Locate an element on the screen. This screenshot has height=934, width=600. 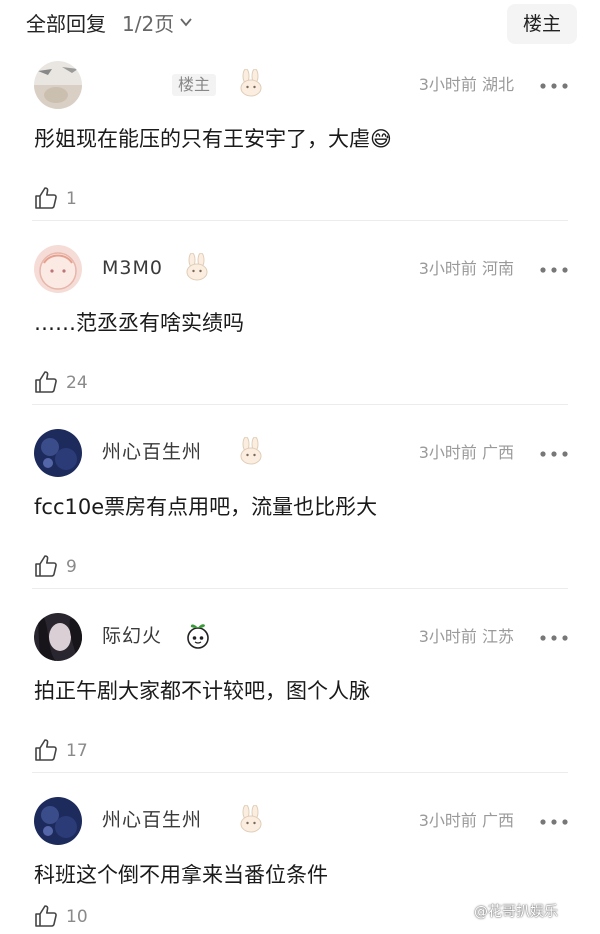
time-location: 3小时前 江苏 is located at coordinates (466, 637).